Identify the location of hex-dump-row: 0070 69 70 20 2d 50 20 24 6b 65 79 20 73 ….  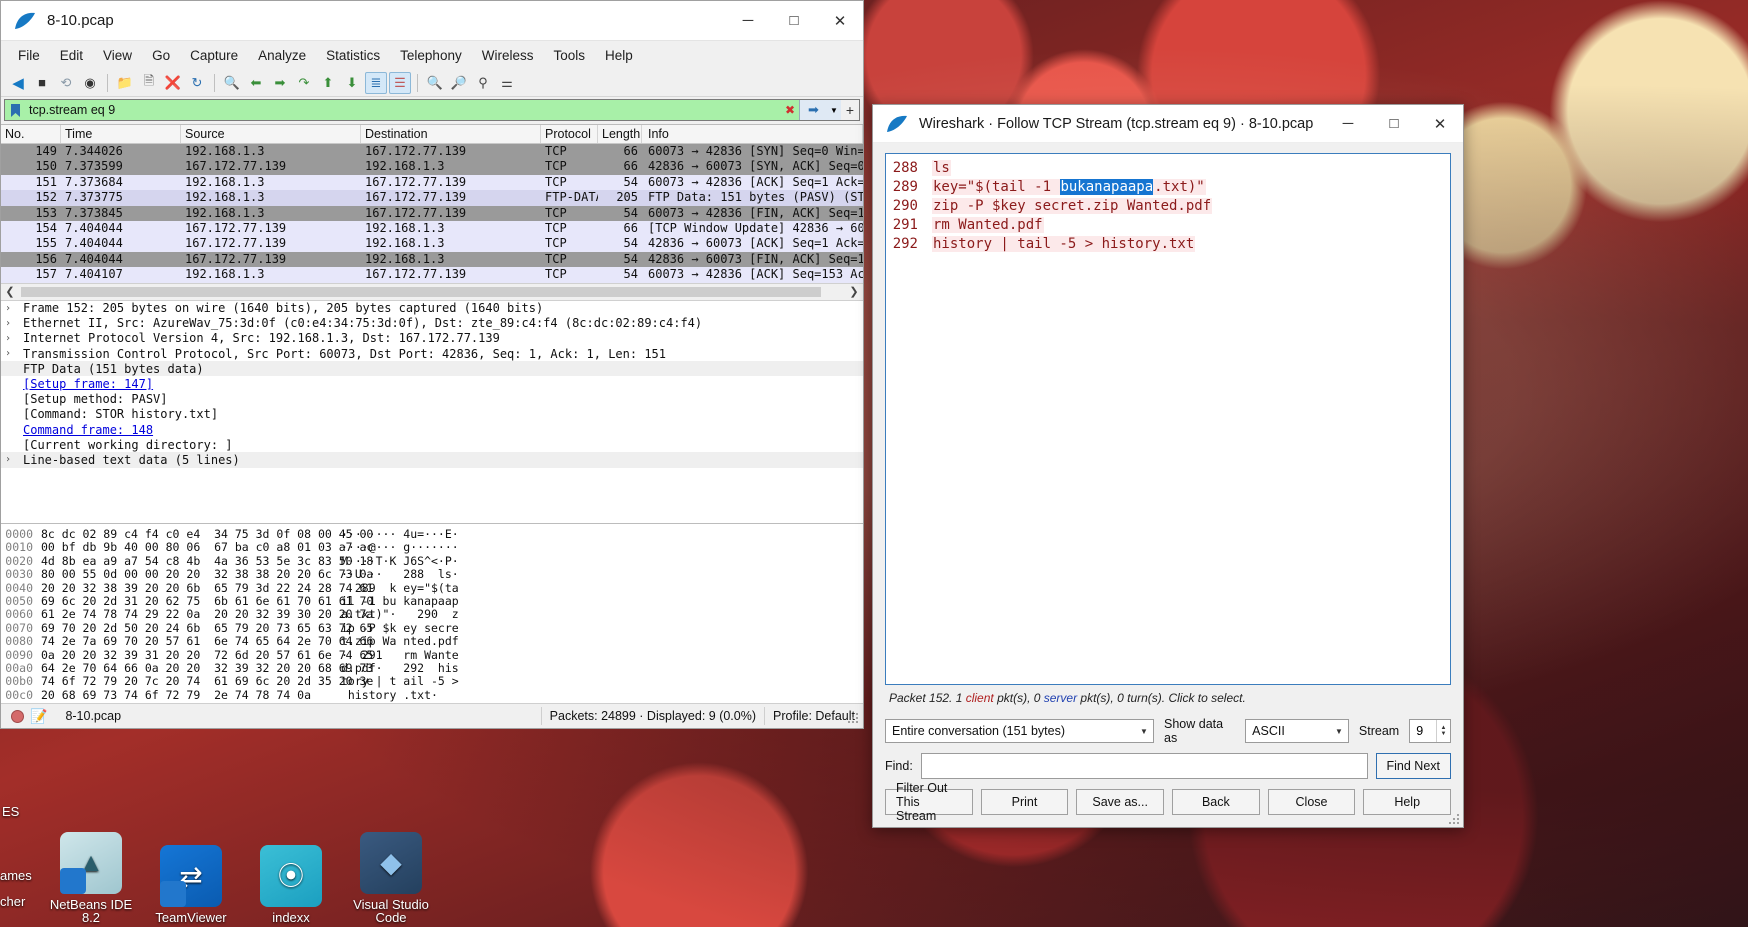
(432, 628).